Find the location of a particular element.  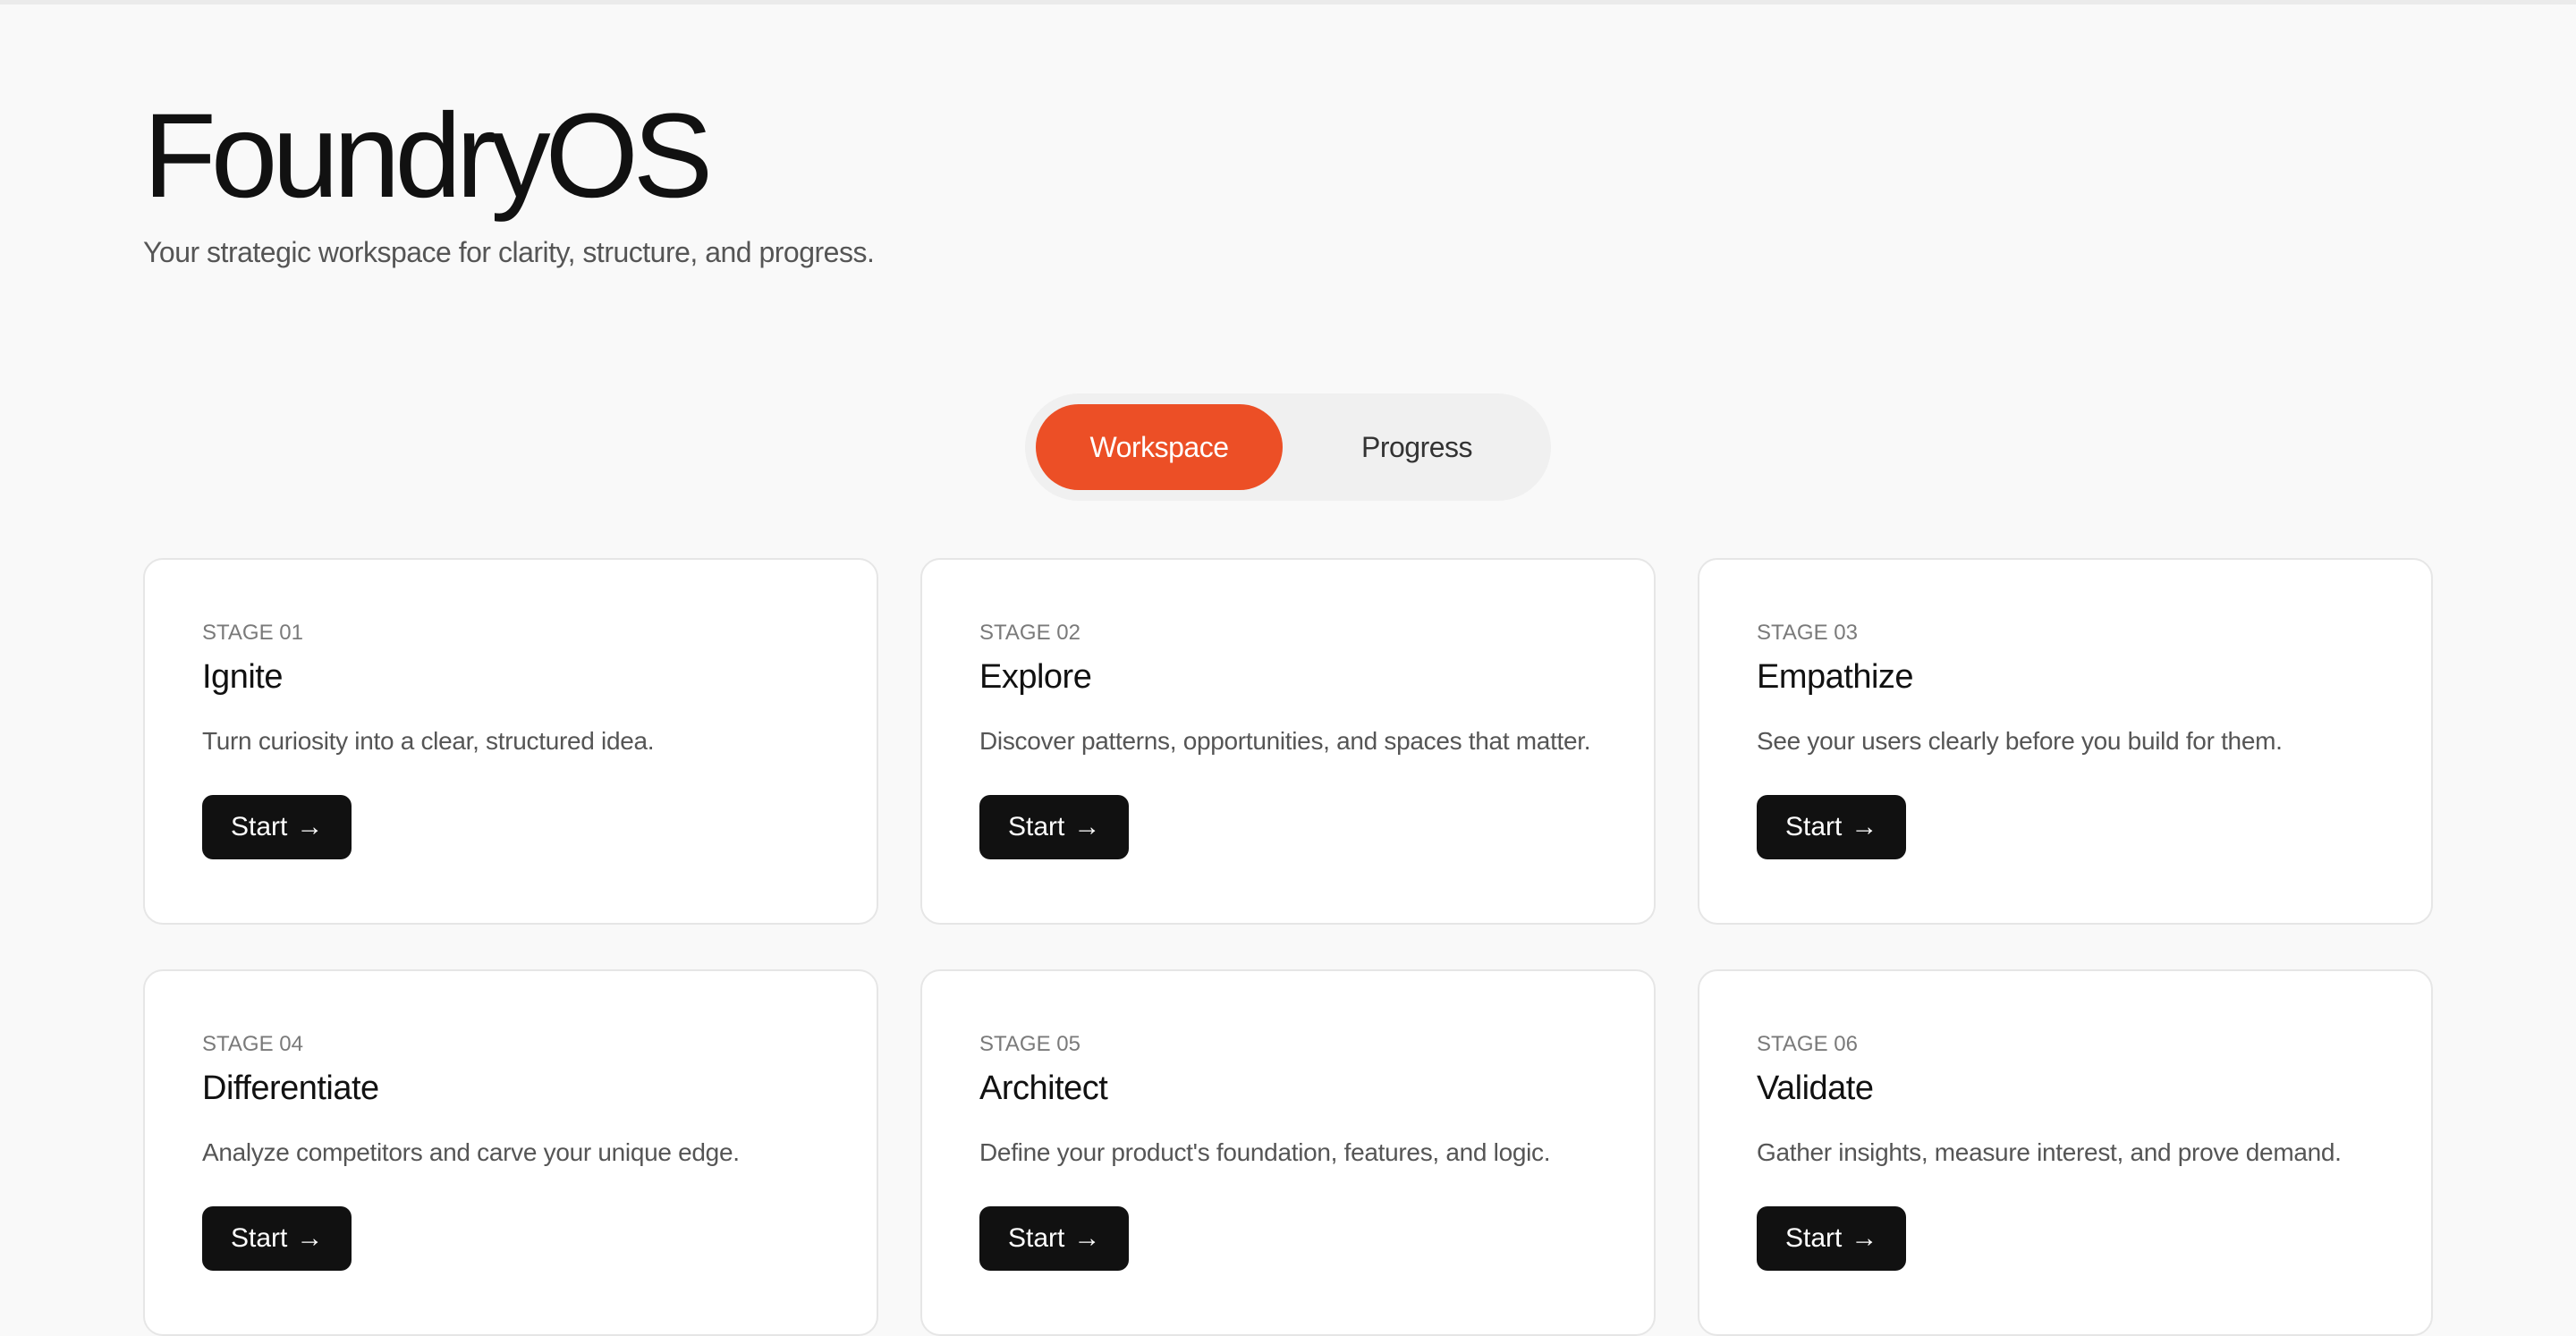

stage-title: Architect is located at coordinates (1043, 1088).